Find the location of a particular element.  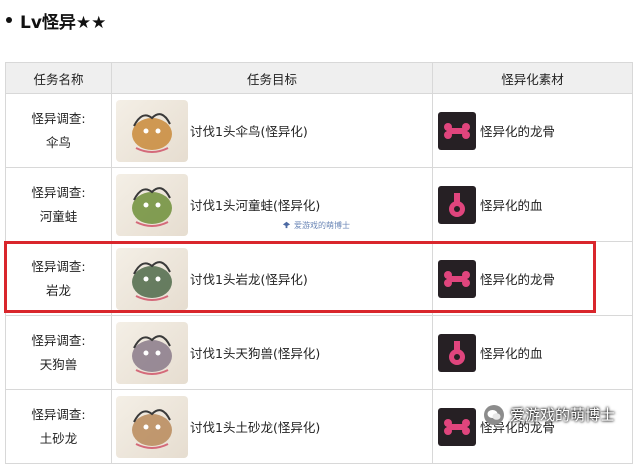

table-header-row: 任务名称 任务目标 怪异化素材 is located at coordinates (319, 78).